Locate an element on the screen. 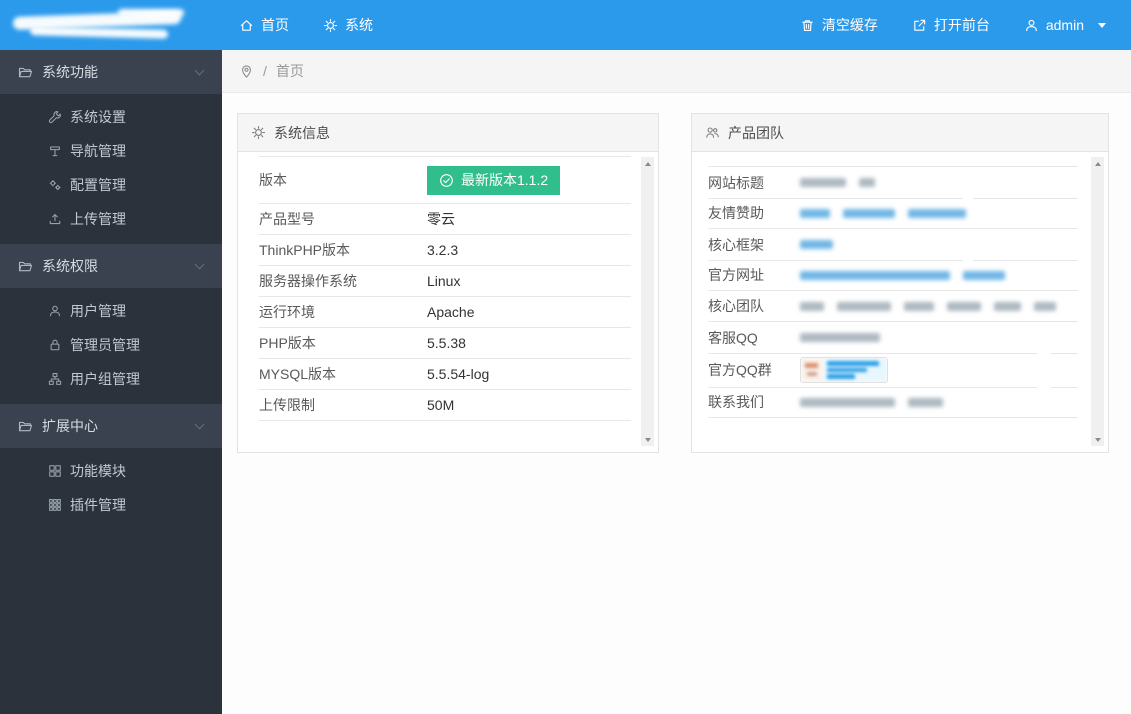 The height and width of the screenshot is (714, 1131). row-label: 上传限制 is located at coordinates (287, 405).